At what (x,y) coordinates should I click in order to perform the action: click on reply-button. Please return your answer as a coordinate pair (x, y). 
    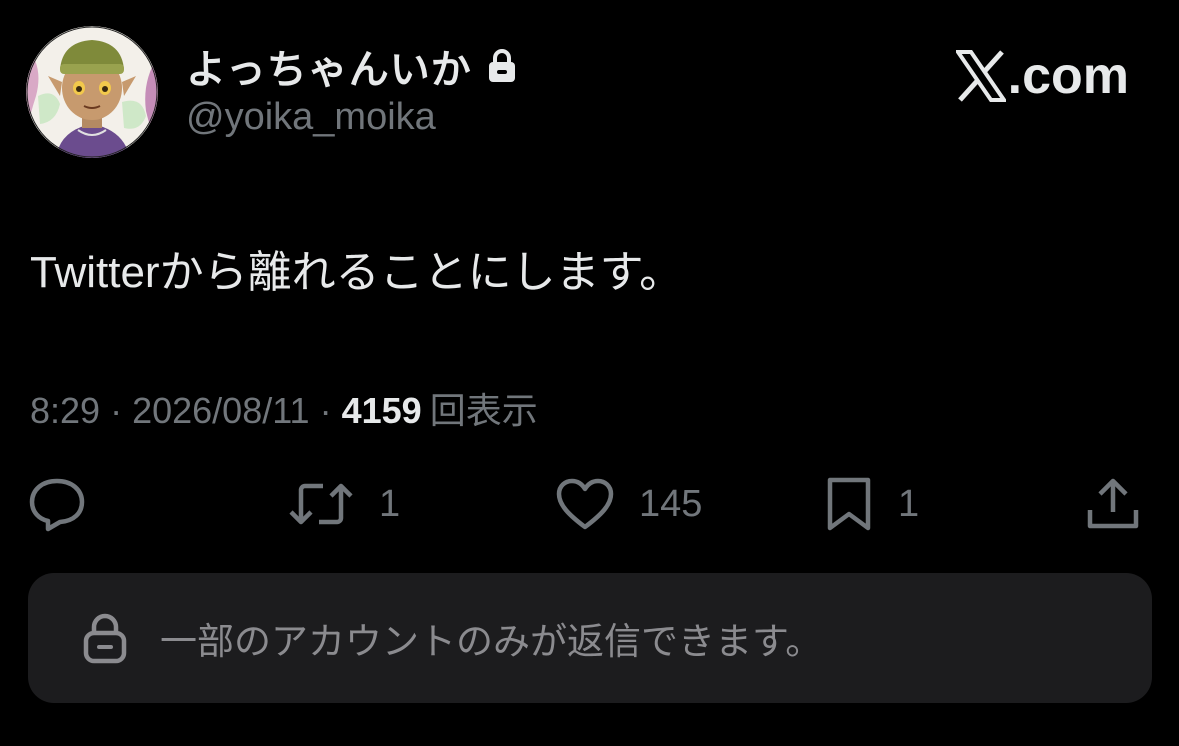
    Looking at the image, I should click on (57, 504).